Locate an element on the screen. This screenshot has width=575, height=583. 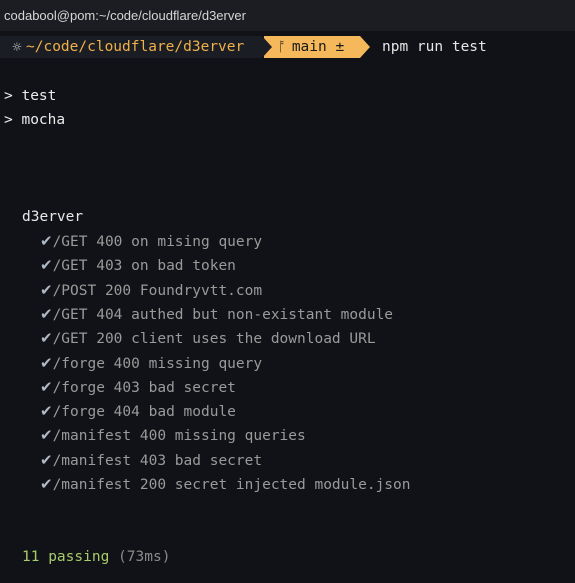
output-line: > test is located at coordinates (30, 96).